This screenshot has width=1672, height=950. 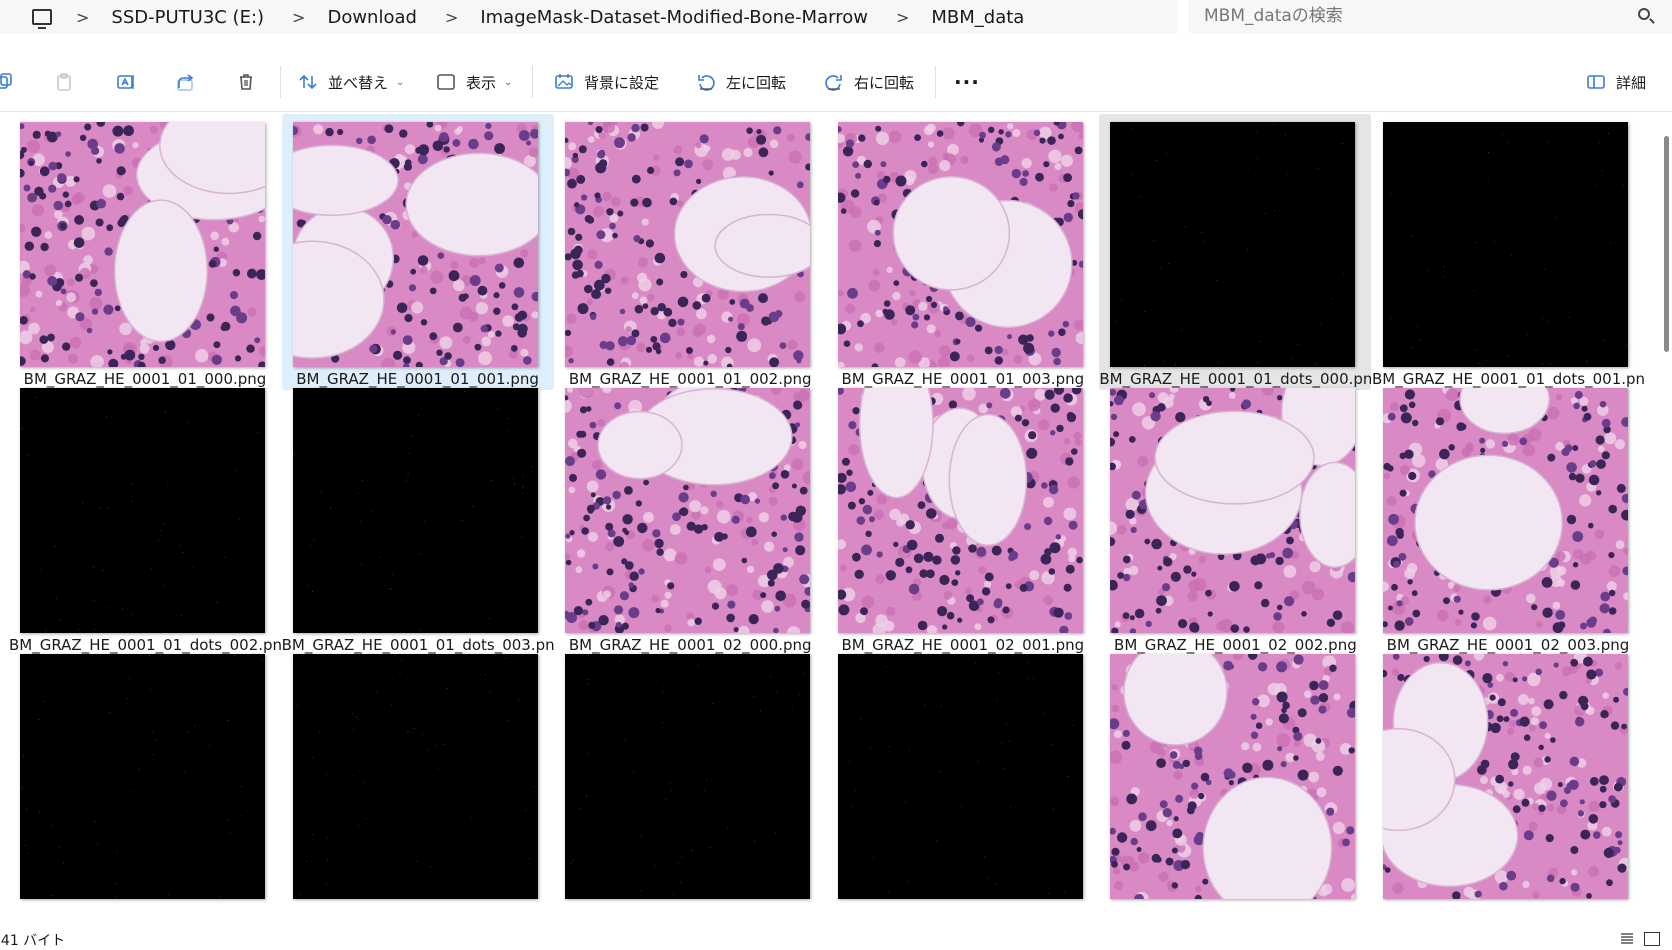 What do you see at coordinates (1652, 939) in the screenshot?
I see `large-icons-view-icon` at bounding box center [1652, 939].